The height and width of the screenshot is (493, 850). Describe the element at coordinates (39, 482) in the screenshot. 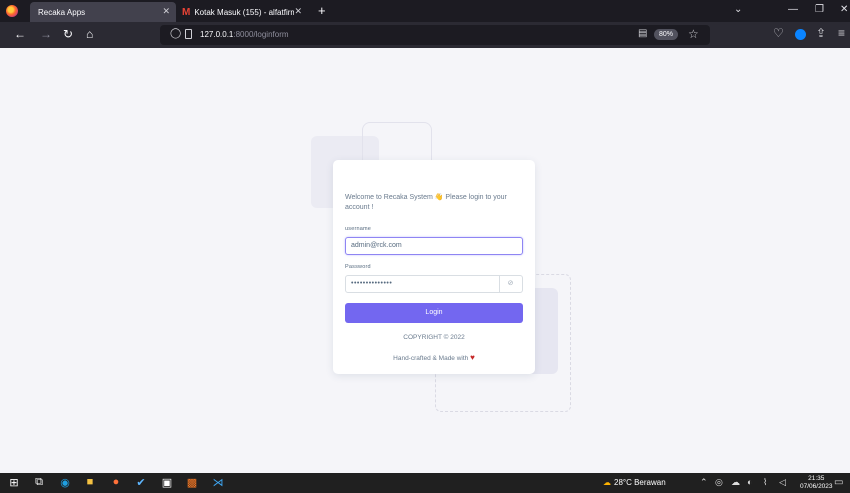

I see `task-view-icon: ⧉` at that location.